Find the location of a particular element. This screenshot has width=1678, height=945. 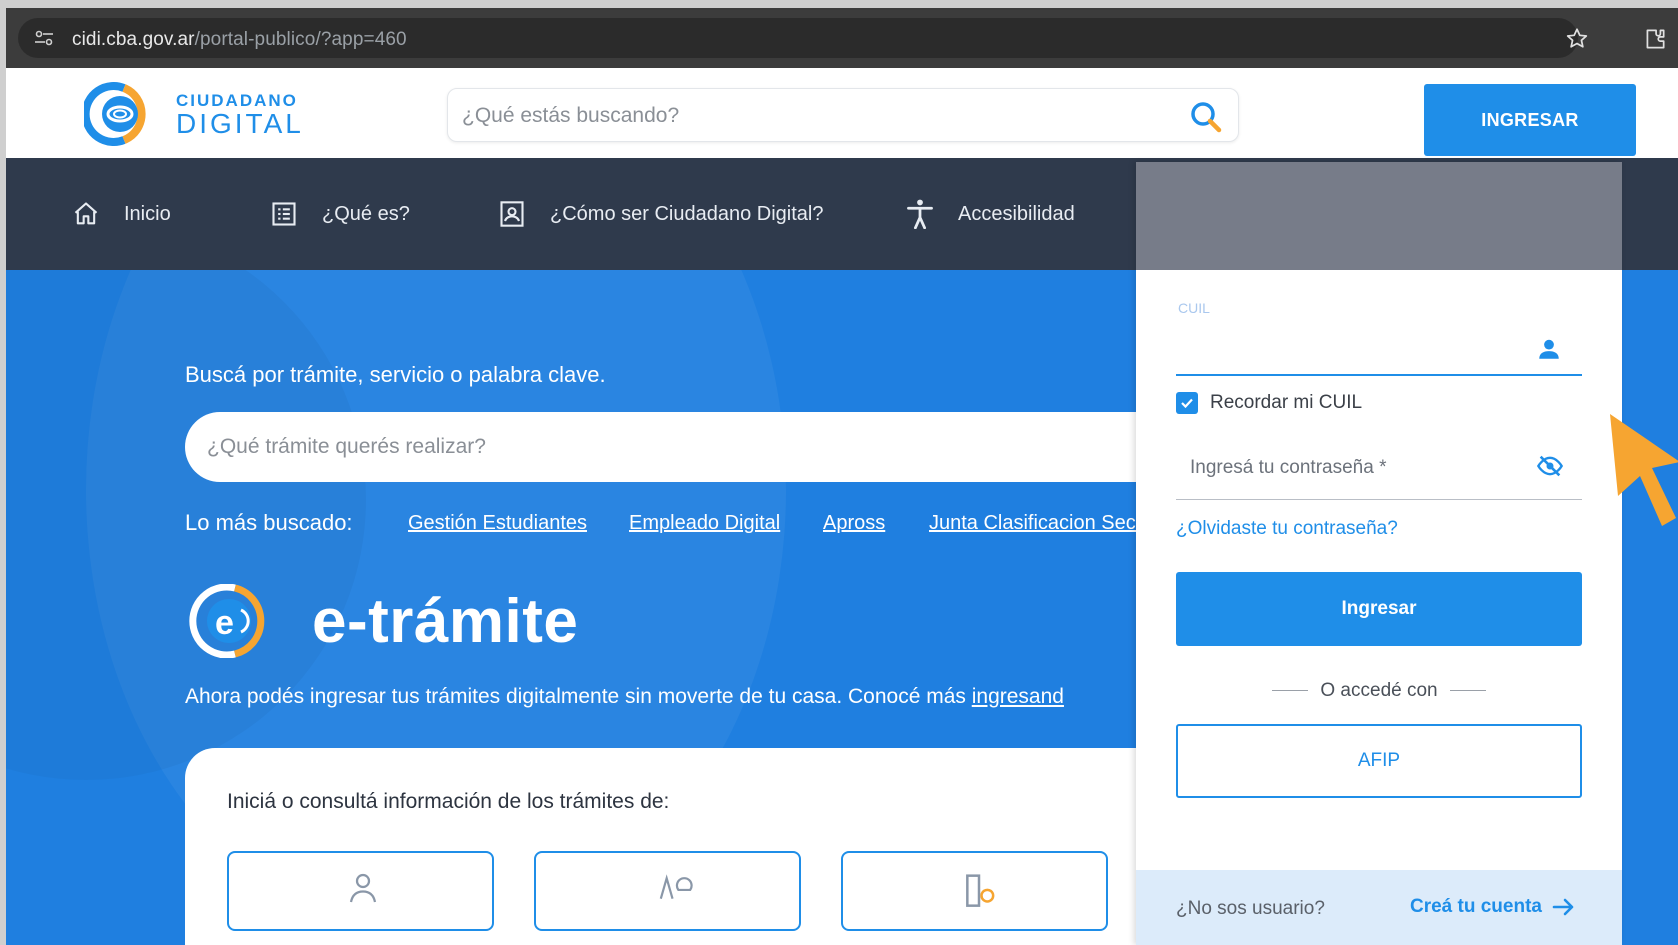

svg-text: e is located at coordinates (224, 623).